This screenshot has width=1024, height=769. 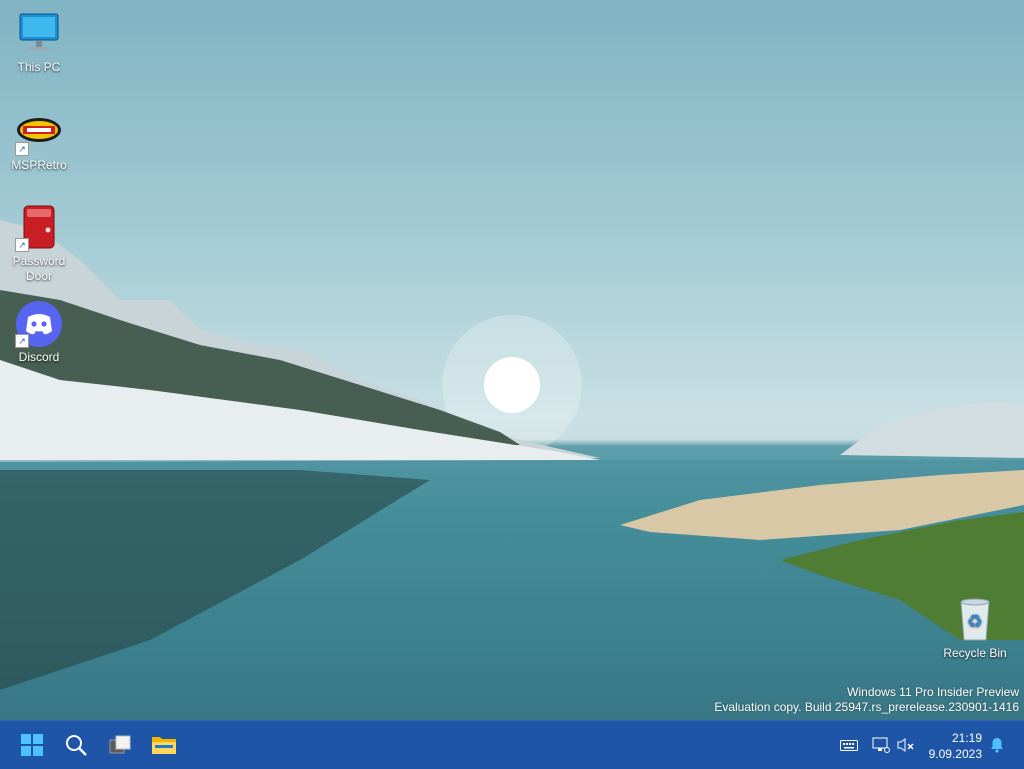 I want to click on desktop-icon-label: MSPRetro, so click(x=39, y=165).